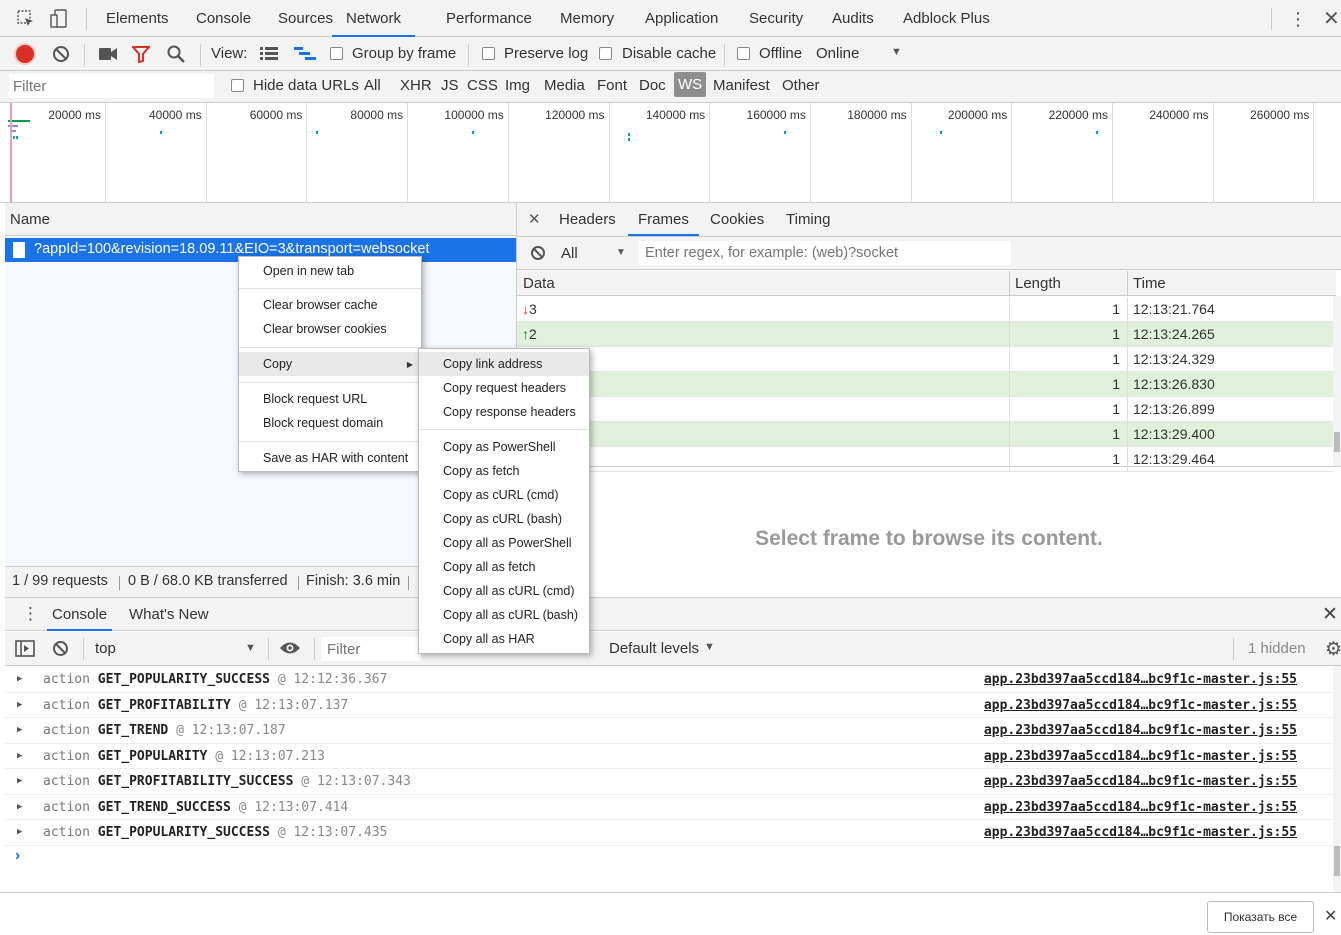  Describe the element at coordinates (489, 18) in the screenshot. I see `tab-performance: Performance` at that location.